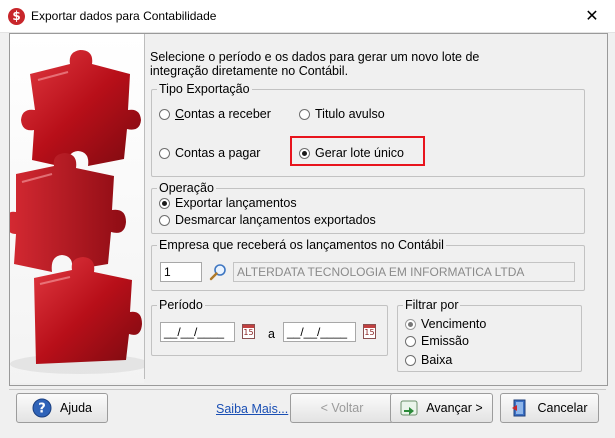 The height and width of the screenshot is (438, 615). I want to click on radio-desmarcar-lancamentos: Desmarcar lançamentos exportados, so click(267, 220).